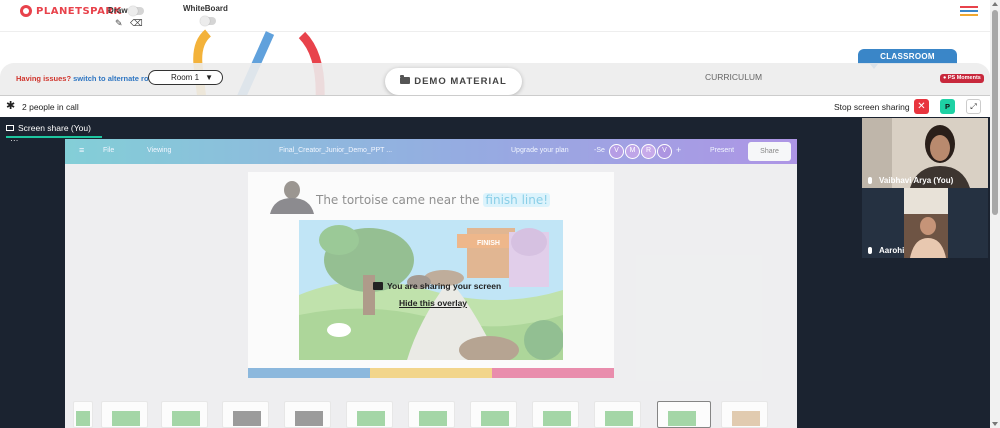 The image size is (1000, 428). What do you see at coordinates (378, 286) in the screenshot?
I see `screen-share-icon` at bounding box center [378, 286].